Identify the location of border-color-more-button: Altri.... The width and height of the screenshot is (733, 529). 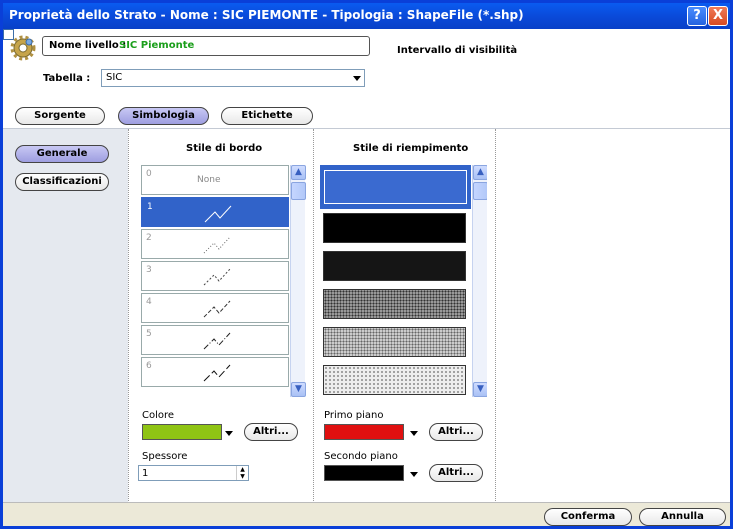
(271, 432).